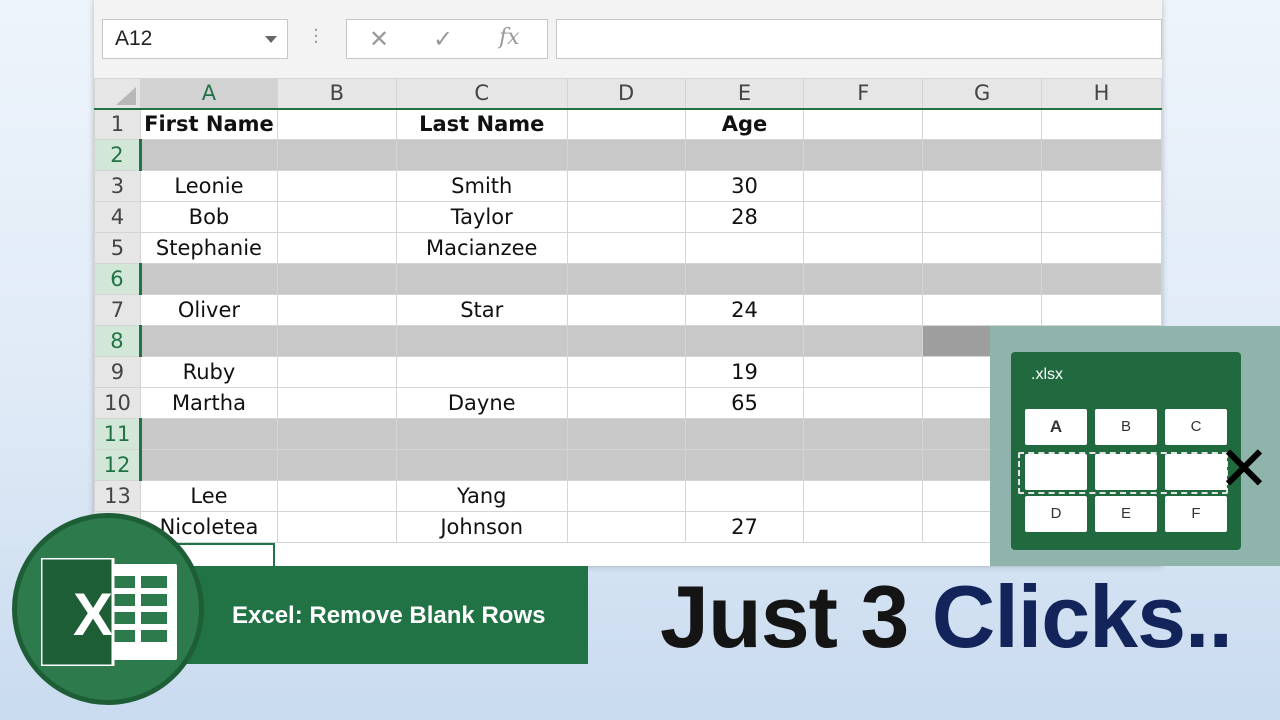 The image size is (1280, 720). Describe the element at coordinates (117, 403) in the screenshot. I see `row-header: 10` at that location.